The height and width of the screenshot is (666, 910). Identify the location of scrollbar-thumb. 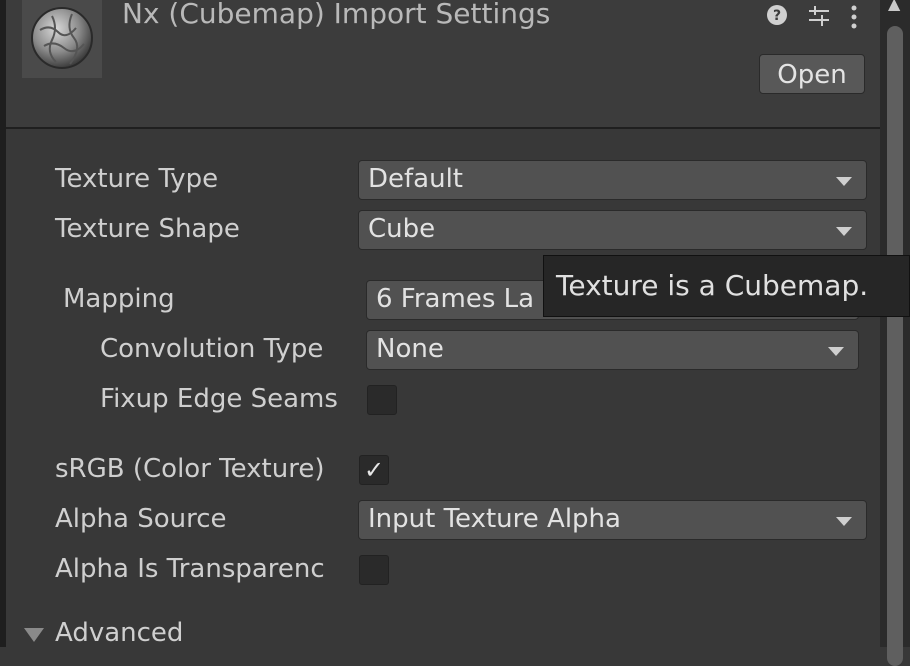
(895, 346).